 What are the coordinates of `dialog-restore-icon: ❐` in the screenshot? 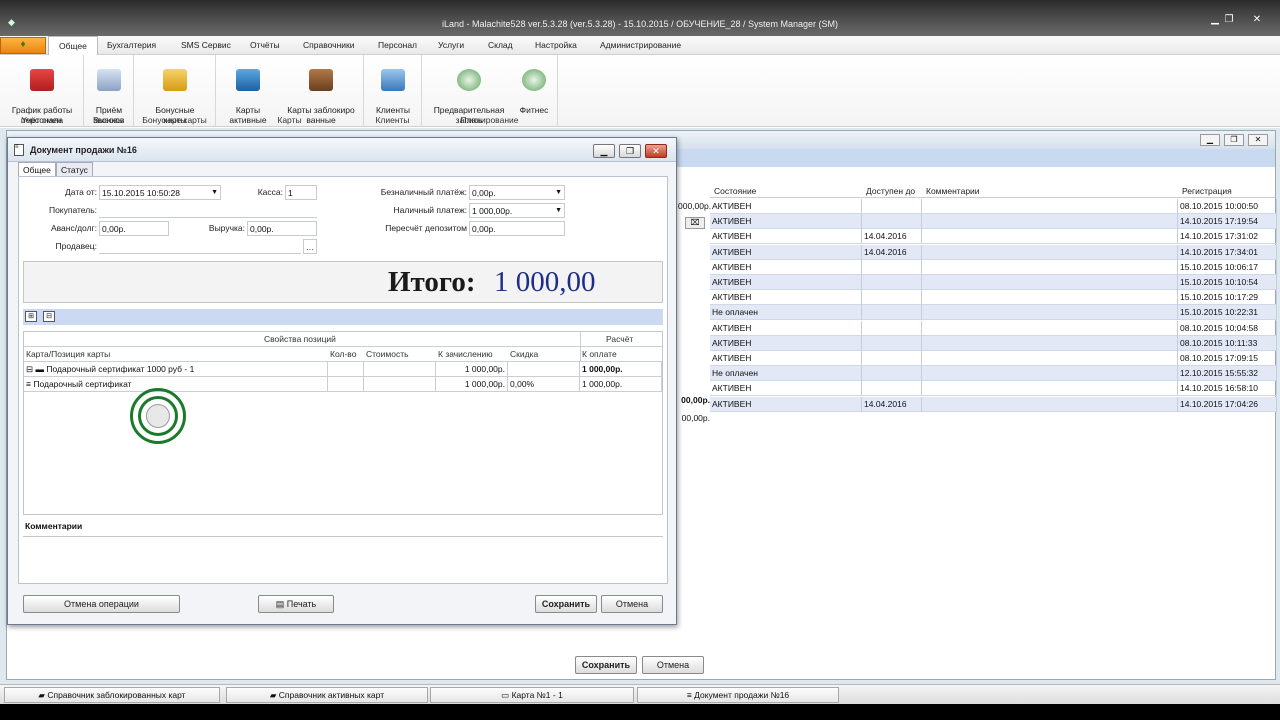 It's located at (630, 151).